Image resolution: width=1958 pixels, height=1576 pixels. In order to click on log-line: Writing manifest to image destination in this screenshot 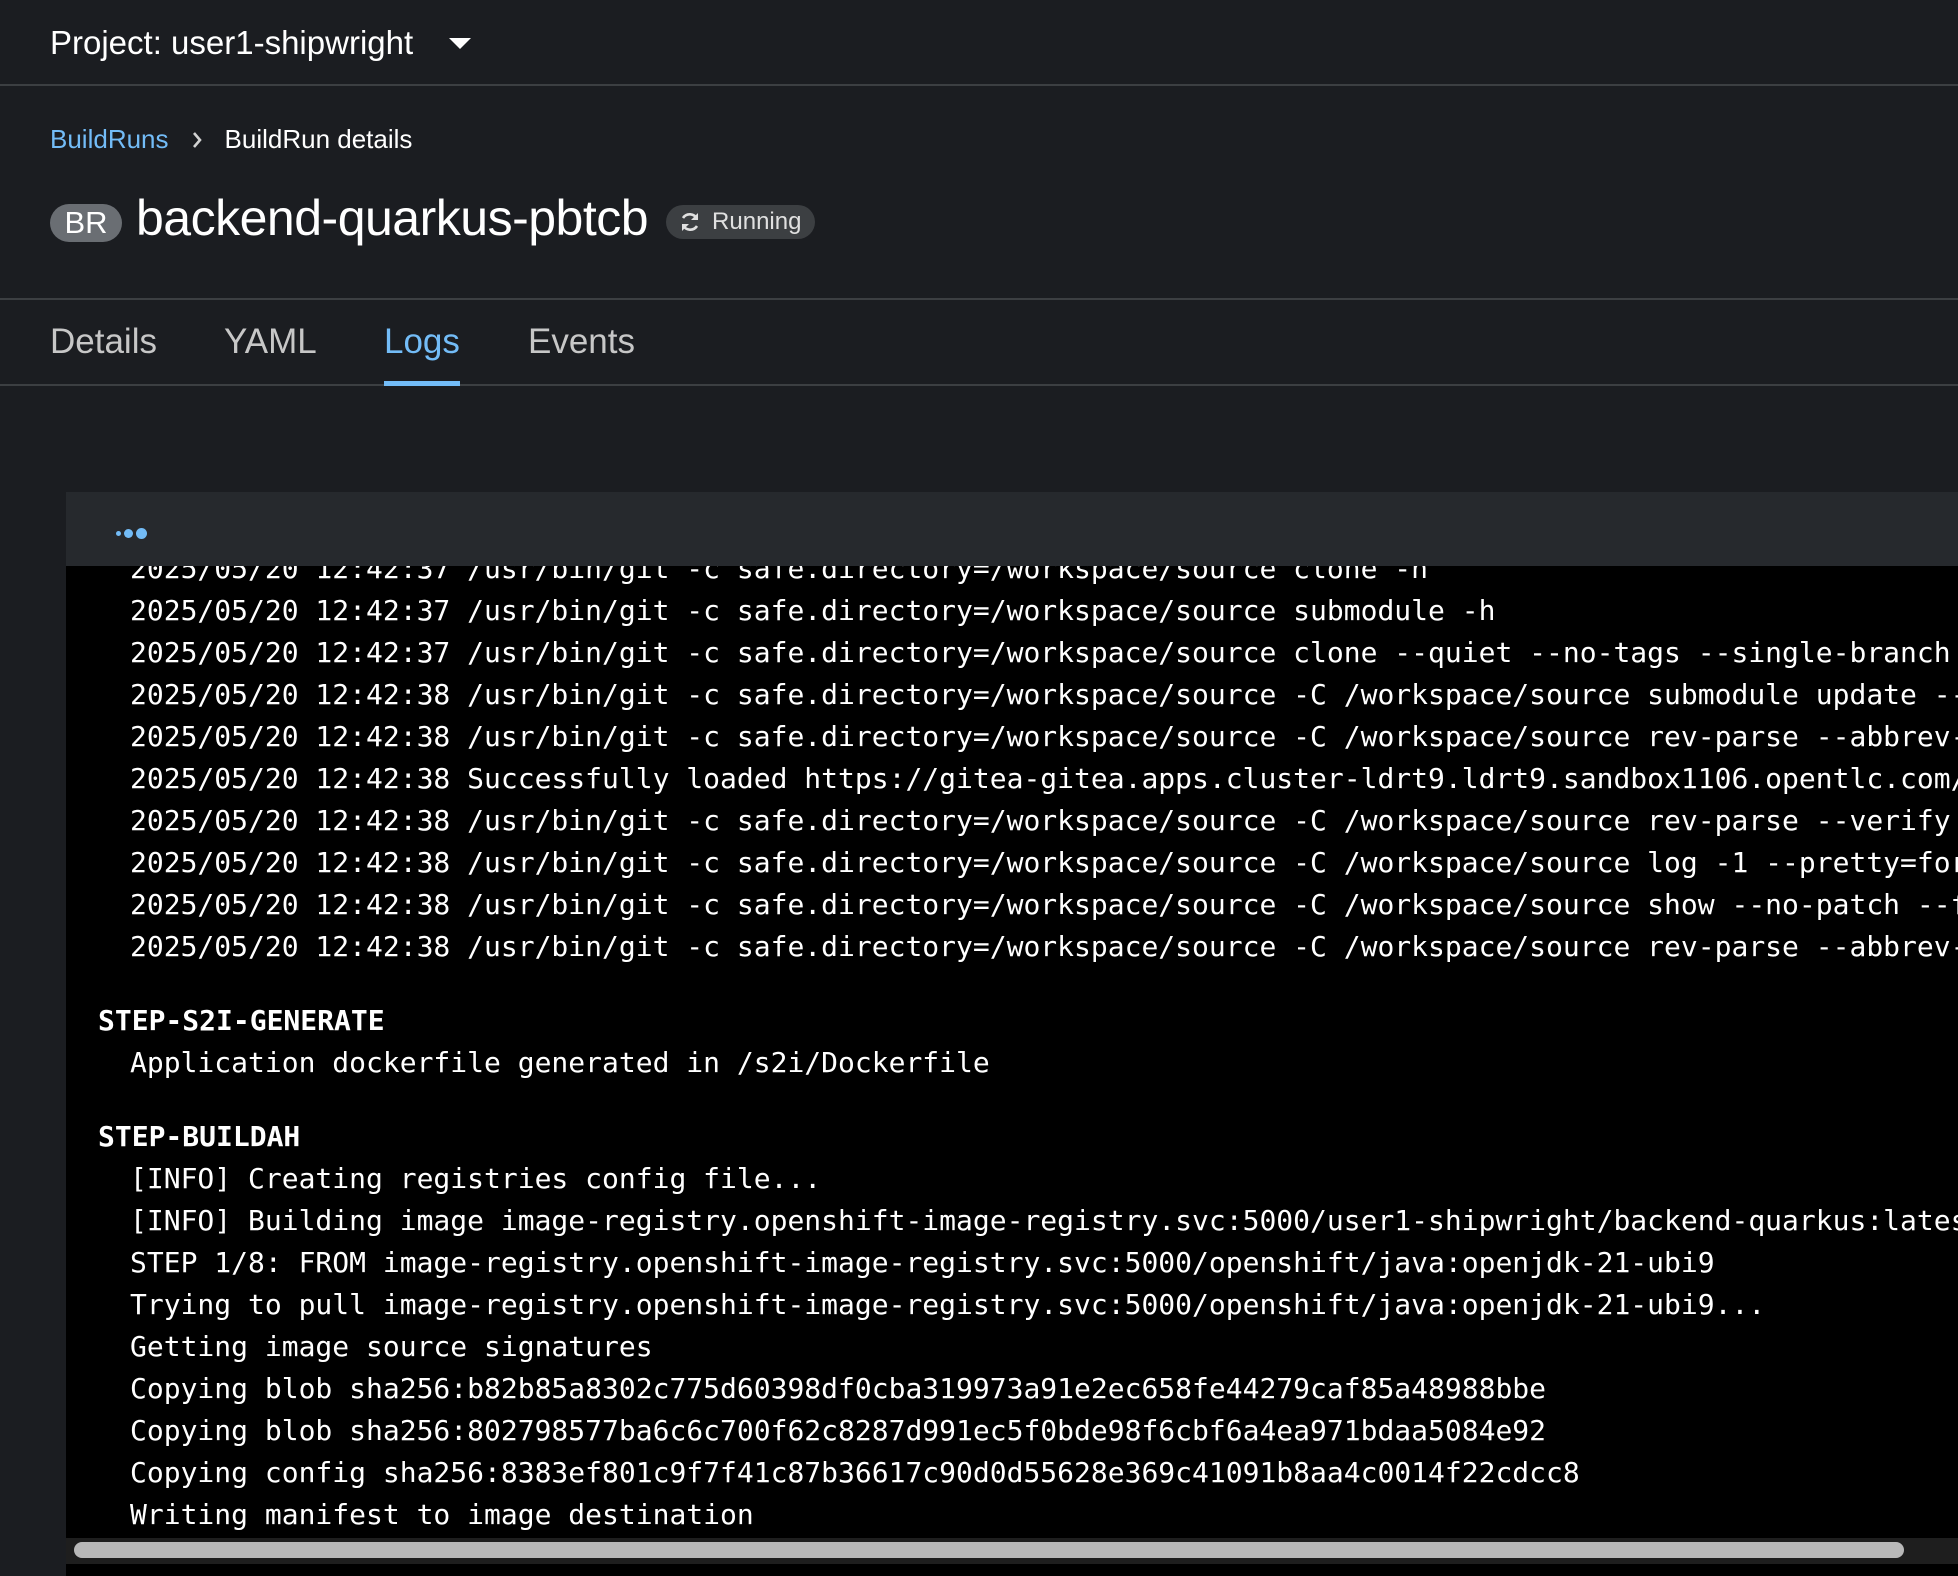, I will do `click(442, 1514)`.